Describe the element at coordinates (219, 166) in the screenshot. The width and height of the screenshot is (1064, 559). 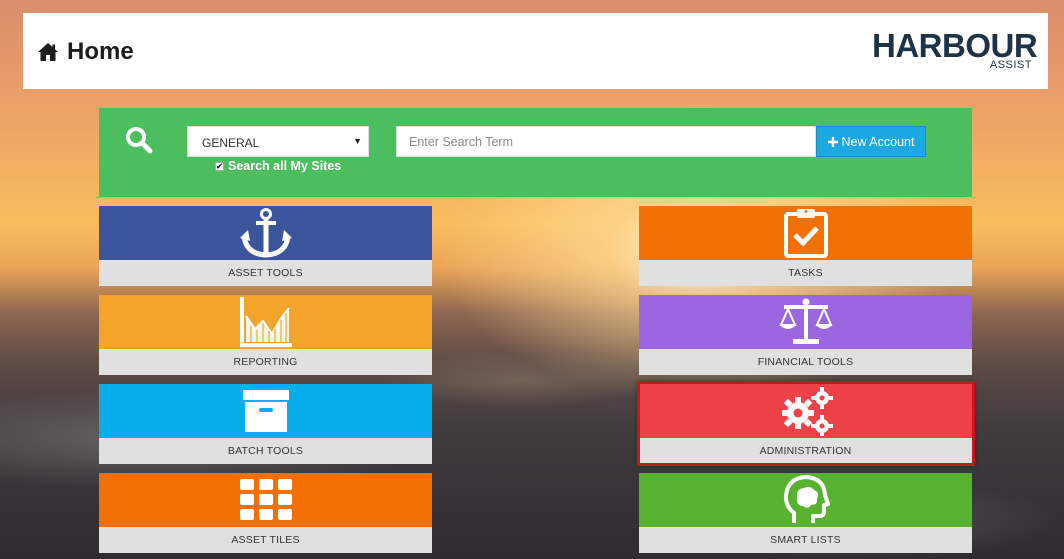
I see `search-all-sites-checkbox: ✔` at that location.